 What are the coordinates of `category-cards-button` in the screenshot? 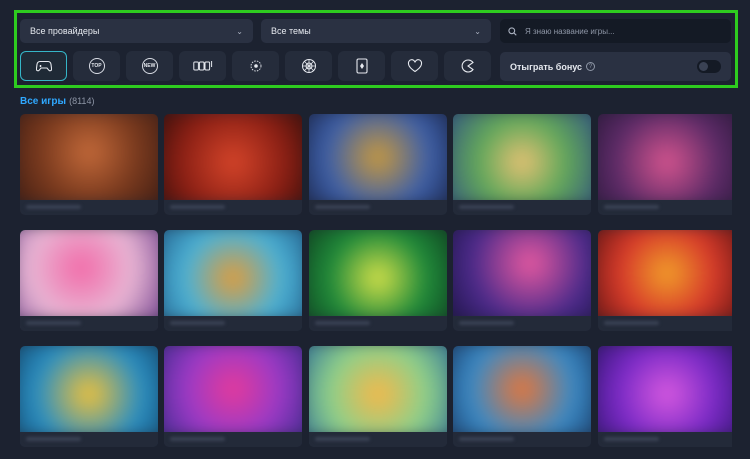 It's located at (361, 66).